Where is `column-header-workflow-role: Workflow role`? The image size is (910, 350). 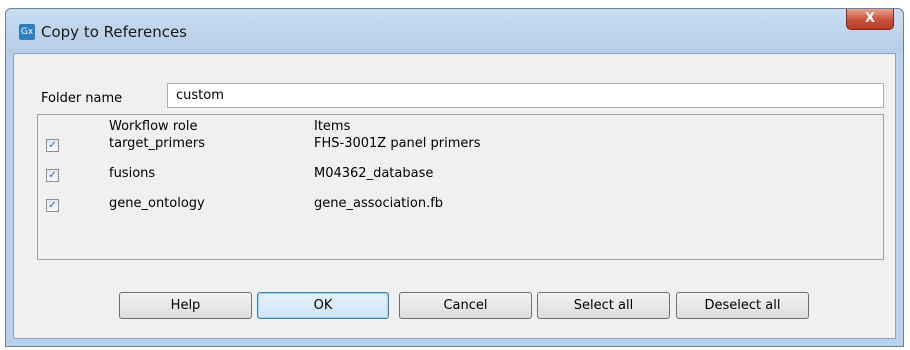
column-header-workflow-role: Workflow role is located at coordinates (153, 126).